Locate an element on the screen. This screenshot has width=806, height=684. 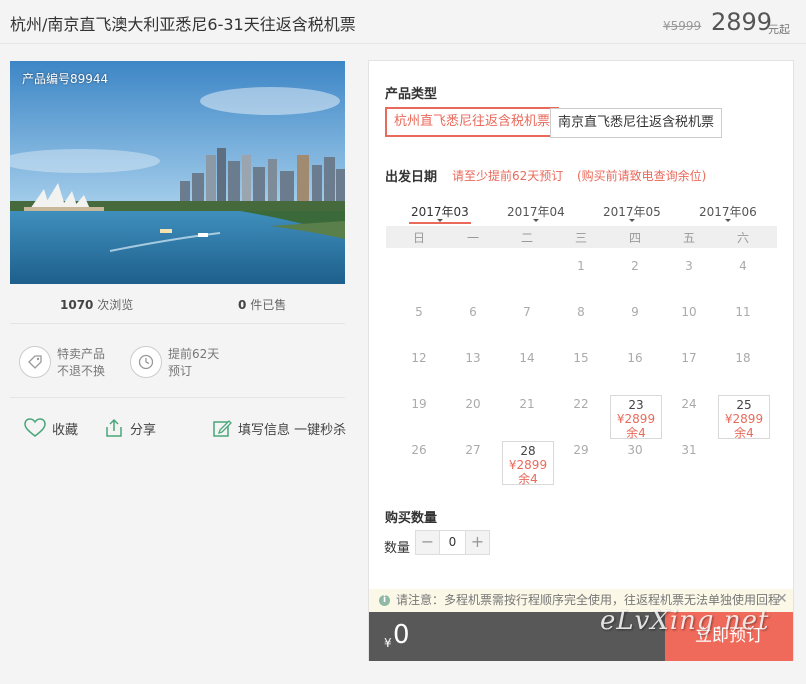
calendar-day: 19 is located at coordinates (419, 404).